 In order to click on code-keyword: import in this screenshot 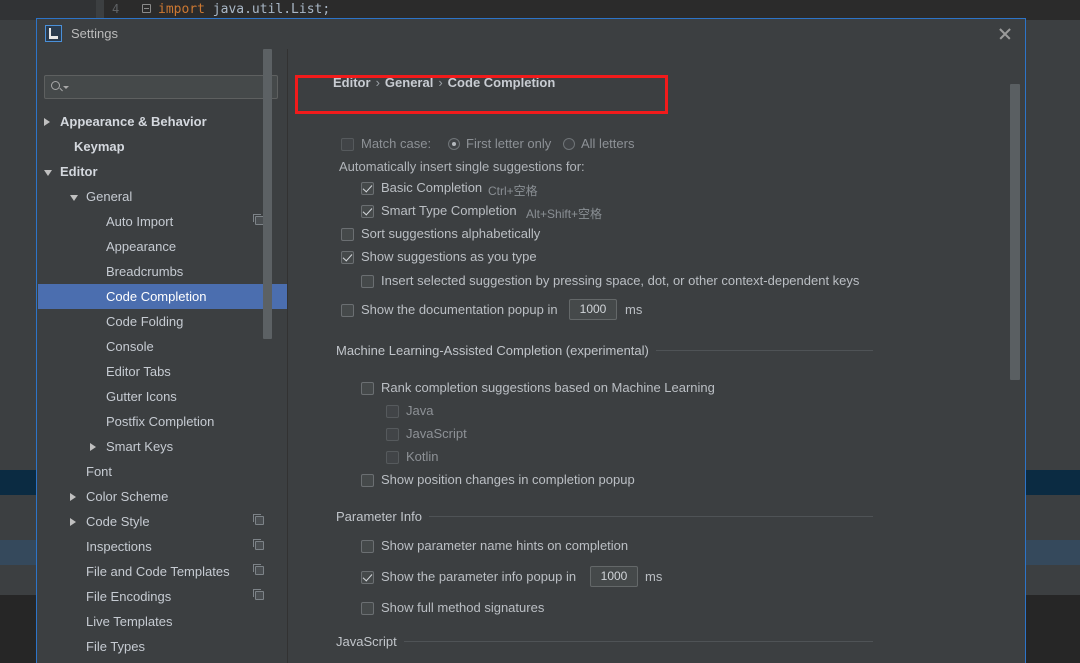, I will do `click(181, 9)`.